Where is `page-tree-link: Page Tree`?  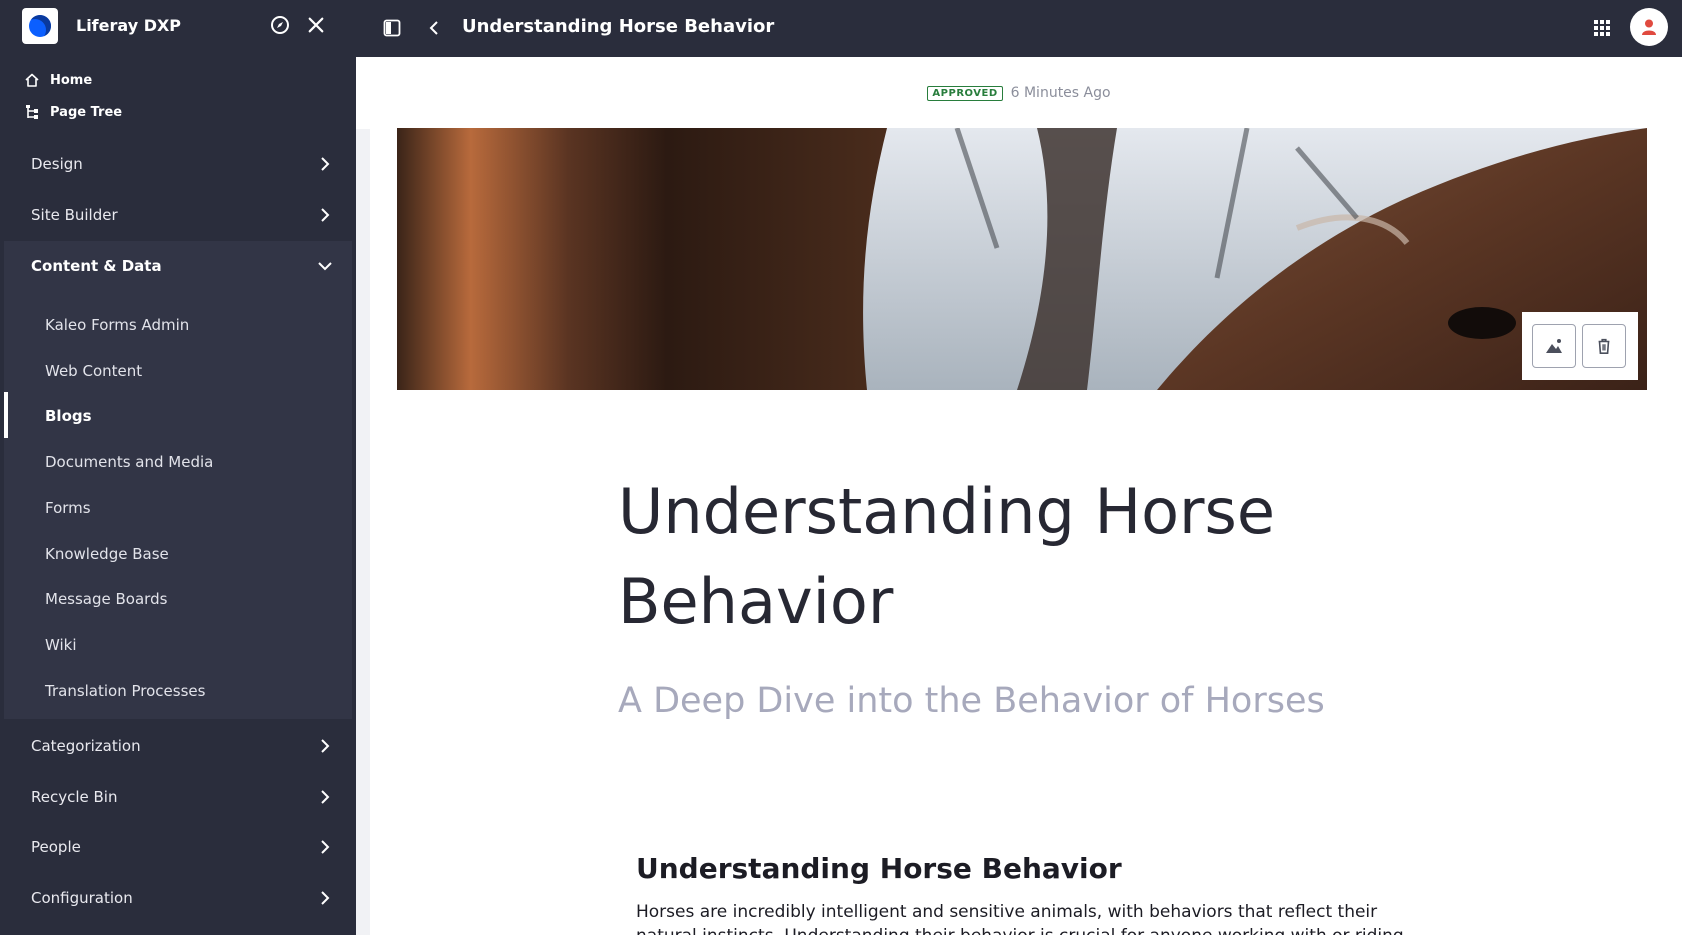 page-tree-link: Page Tree is located at coordinates (73, 112).